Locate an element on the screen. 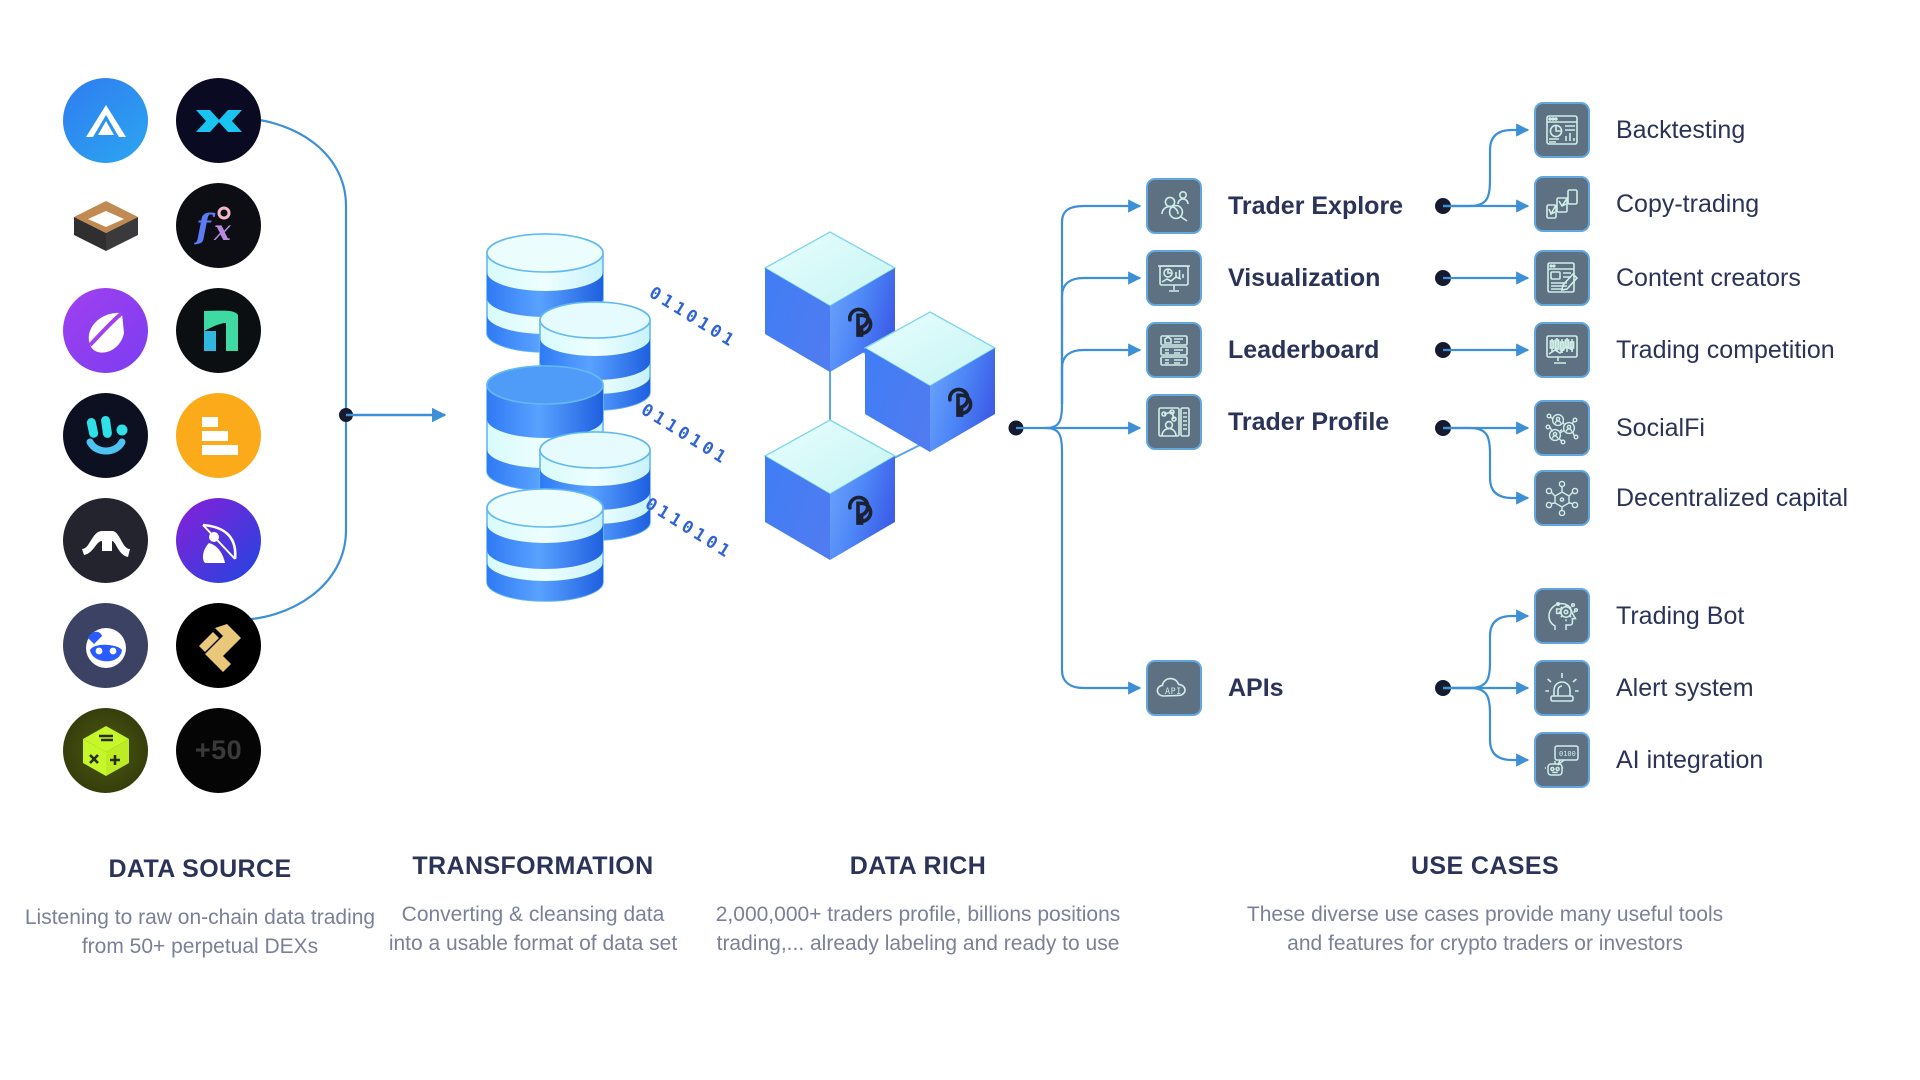 The image size is (1920, 1080). usecase-tile-trading-bot is located at coordinates (1562, 616).